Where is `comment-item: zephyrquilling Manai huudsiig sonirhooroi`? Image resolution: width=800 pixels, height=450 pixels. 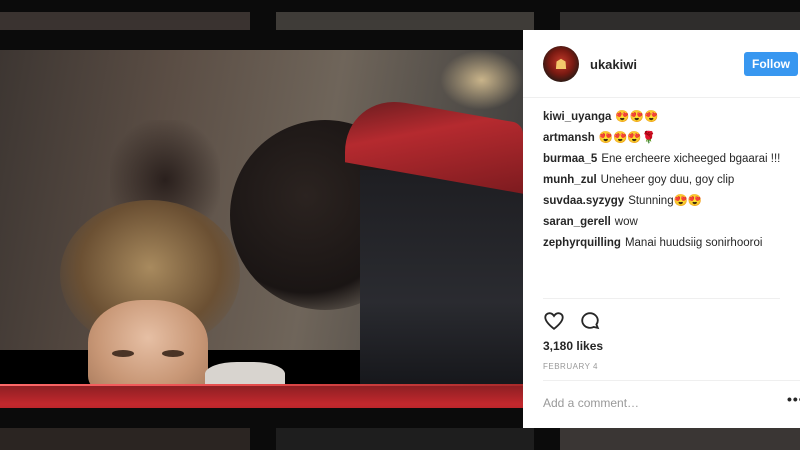 comment-item: zephyrquilling Manai huudsiig sonirhooroi is located at coordinates (668, 243).